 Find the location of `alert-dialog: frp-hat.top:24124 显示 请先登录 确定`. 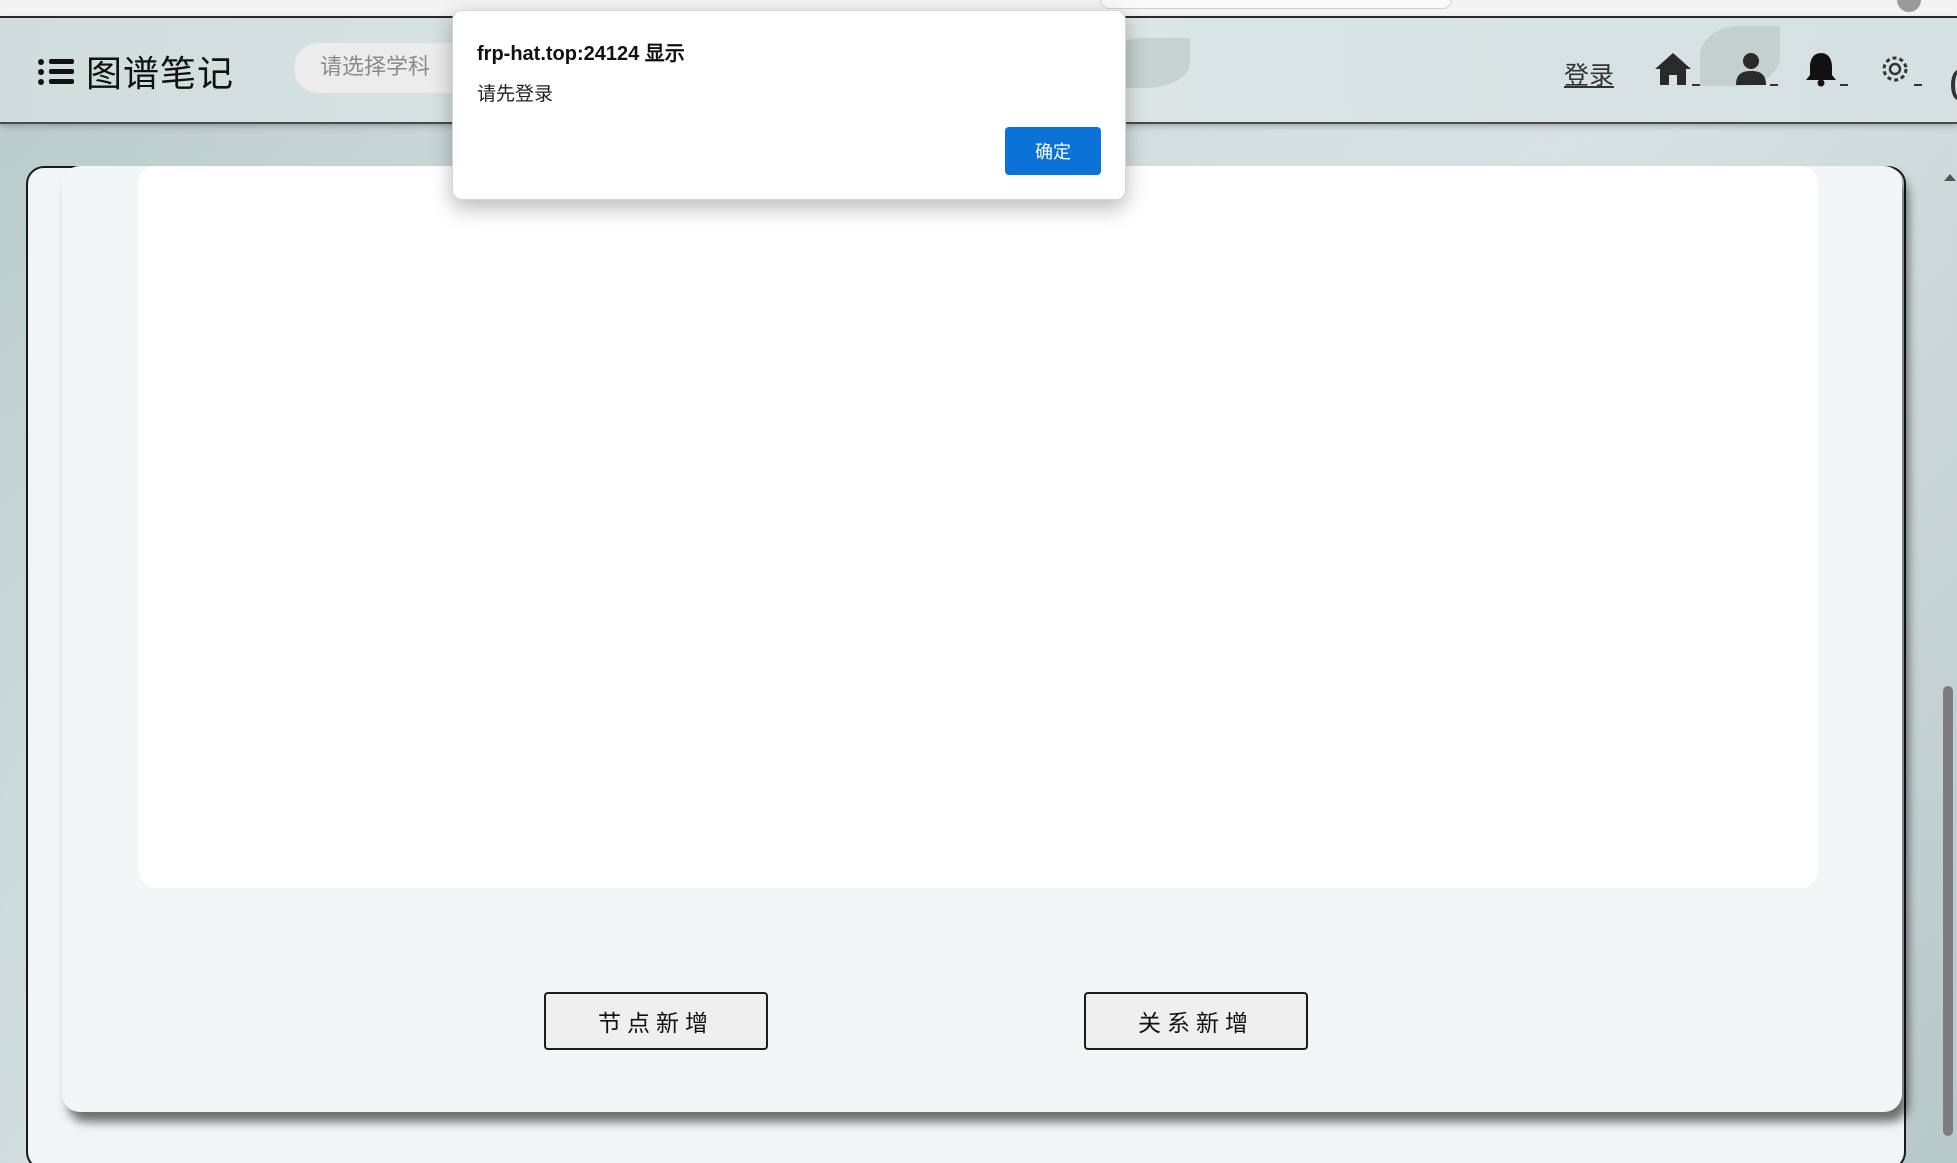

alert-dialog: frp-hat.top:24124 显示 请先登录 确定 is located at coordinates (789, 105).